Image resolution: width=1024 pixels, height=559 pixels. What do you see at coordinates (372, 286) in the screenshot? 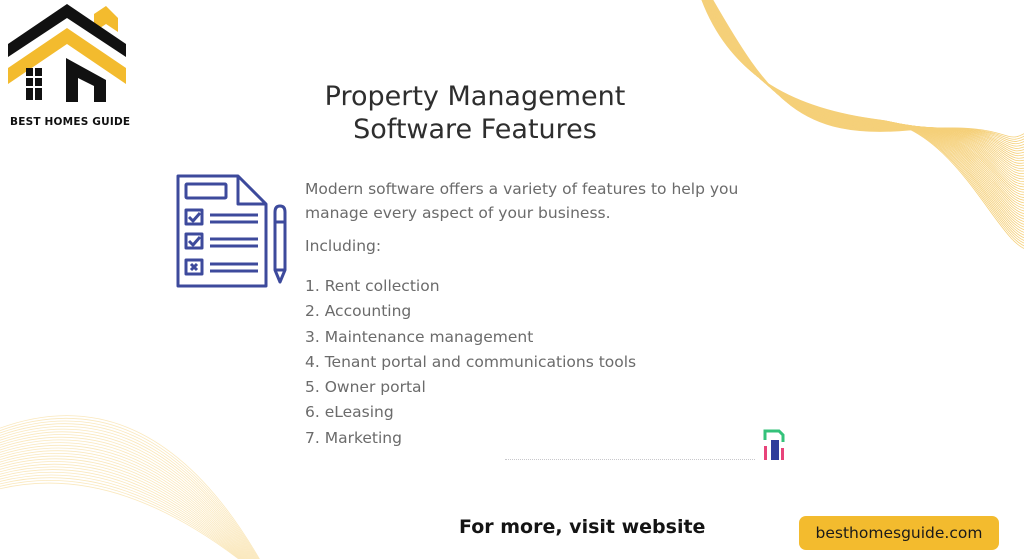
I see `feature-item: 1. Rent collection` at bounding box center [372, 286].